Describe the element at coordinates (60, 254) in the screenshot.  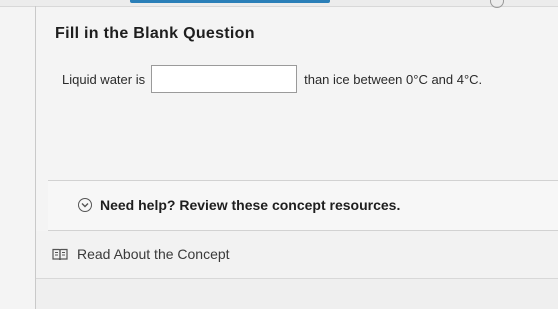
I see `book-icon` at that location.